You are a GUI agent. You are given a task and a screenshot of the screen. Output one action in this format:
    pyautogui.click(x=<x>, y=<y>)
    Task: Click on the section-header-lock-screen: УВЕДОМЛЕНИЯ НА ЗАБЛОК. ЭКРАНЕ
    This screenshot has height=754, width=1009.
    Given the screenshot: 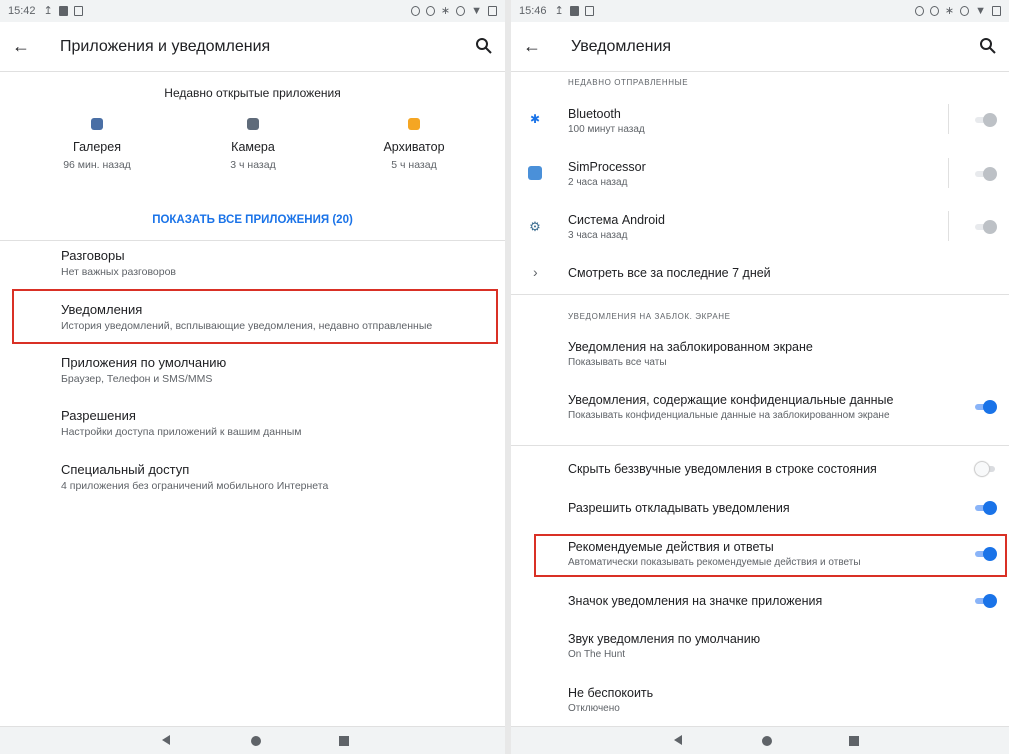 What is the action you would take?
    pyautogui.click(x=649, y=316)
    